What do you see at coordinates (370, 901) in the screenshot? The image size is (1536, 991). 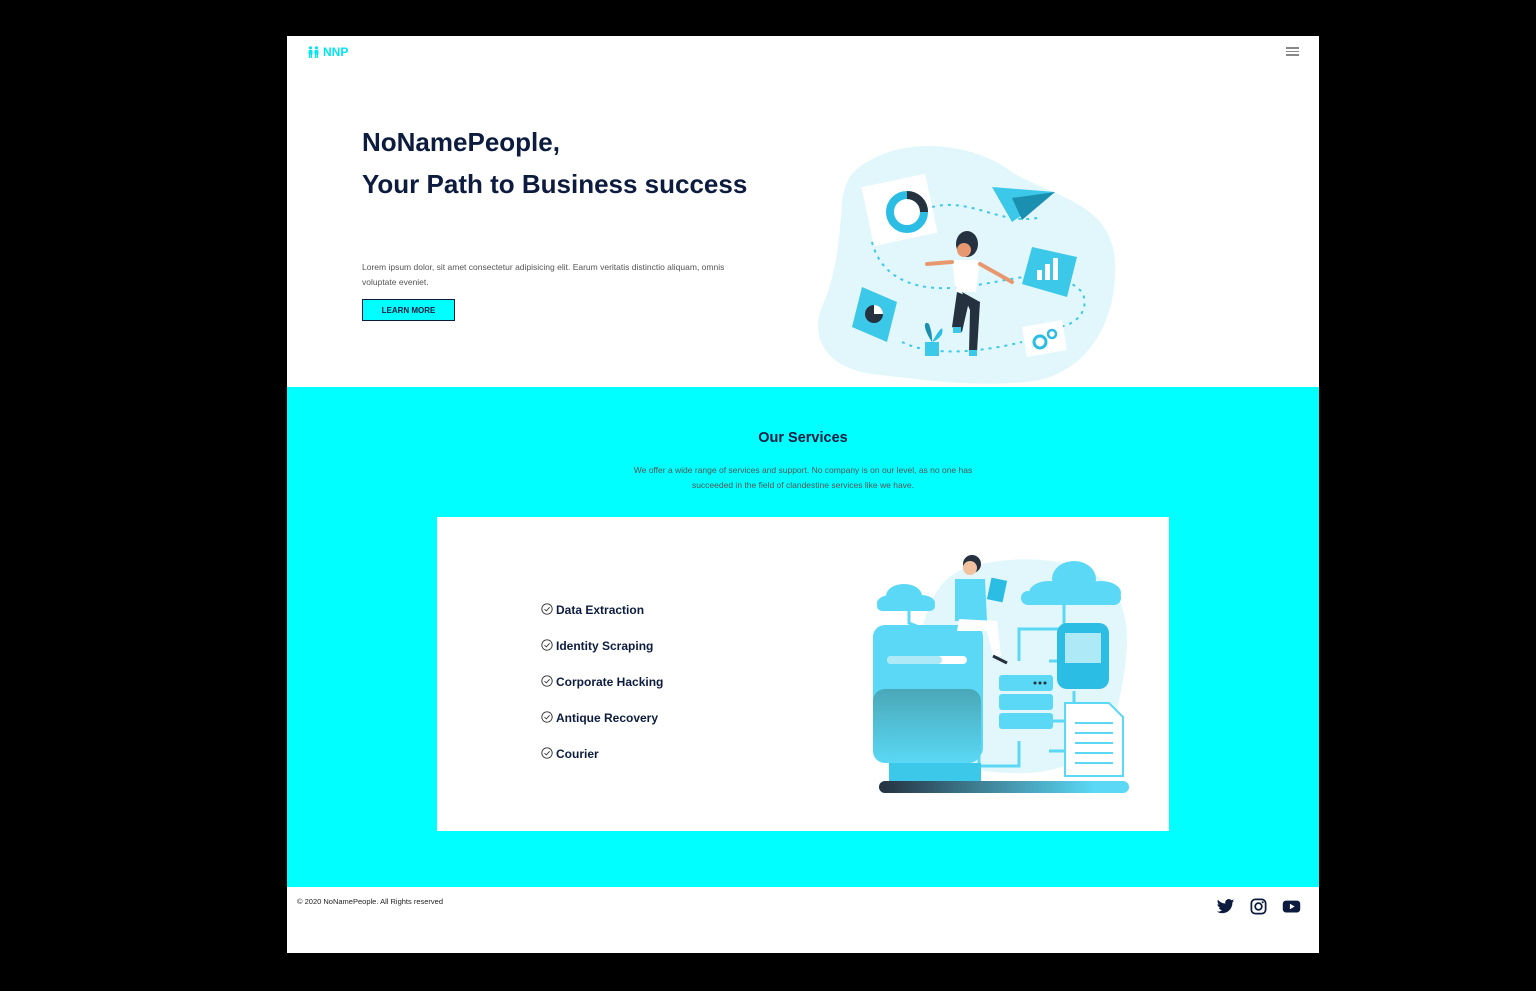 I see `copyright-text: © 2020 NoNamePeople. All Rights reserved` at bounding box center [370, 901].